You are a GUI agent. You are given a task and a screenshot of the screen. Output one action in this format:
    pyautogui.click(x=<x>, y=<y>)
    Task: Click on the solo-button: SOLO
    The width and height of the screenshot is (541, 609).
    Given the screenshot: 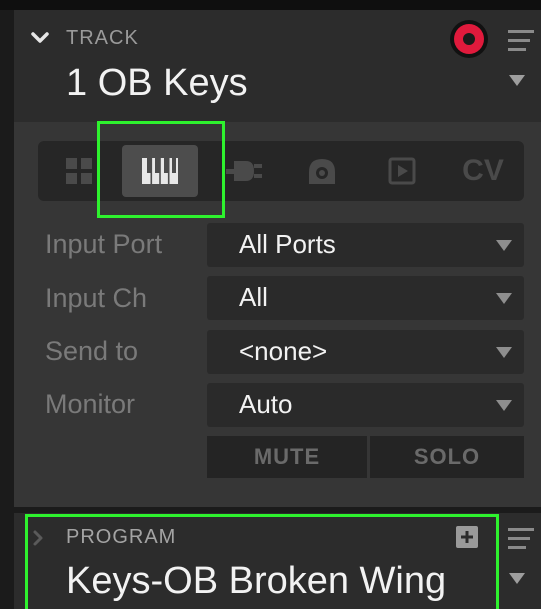 What is the action you would take?
    pyautogui.click(x=447, y=457)
    